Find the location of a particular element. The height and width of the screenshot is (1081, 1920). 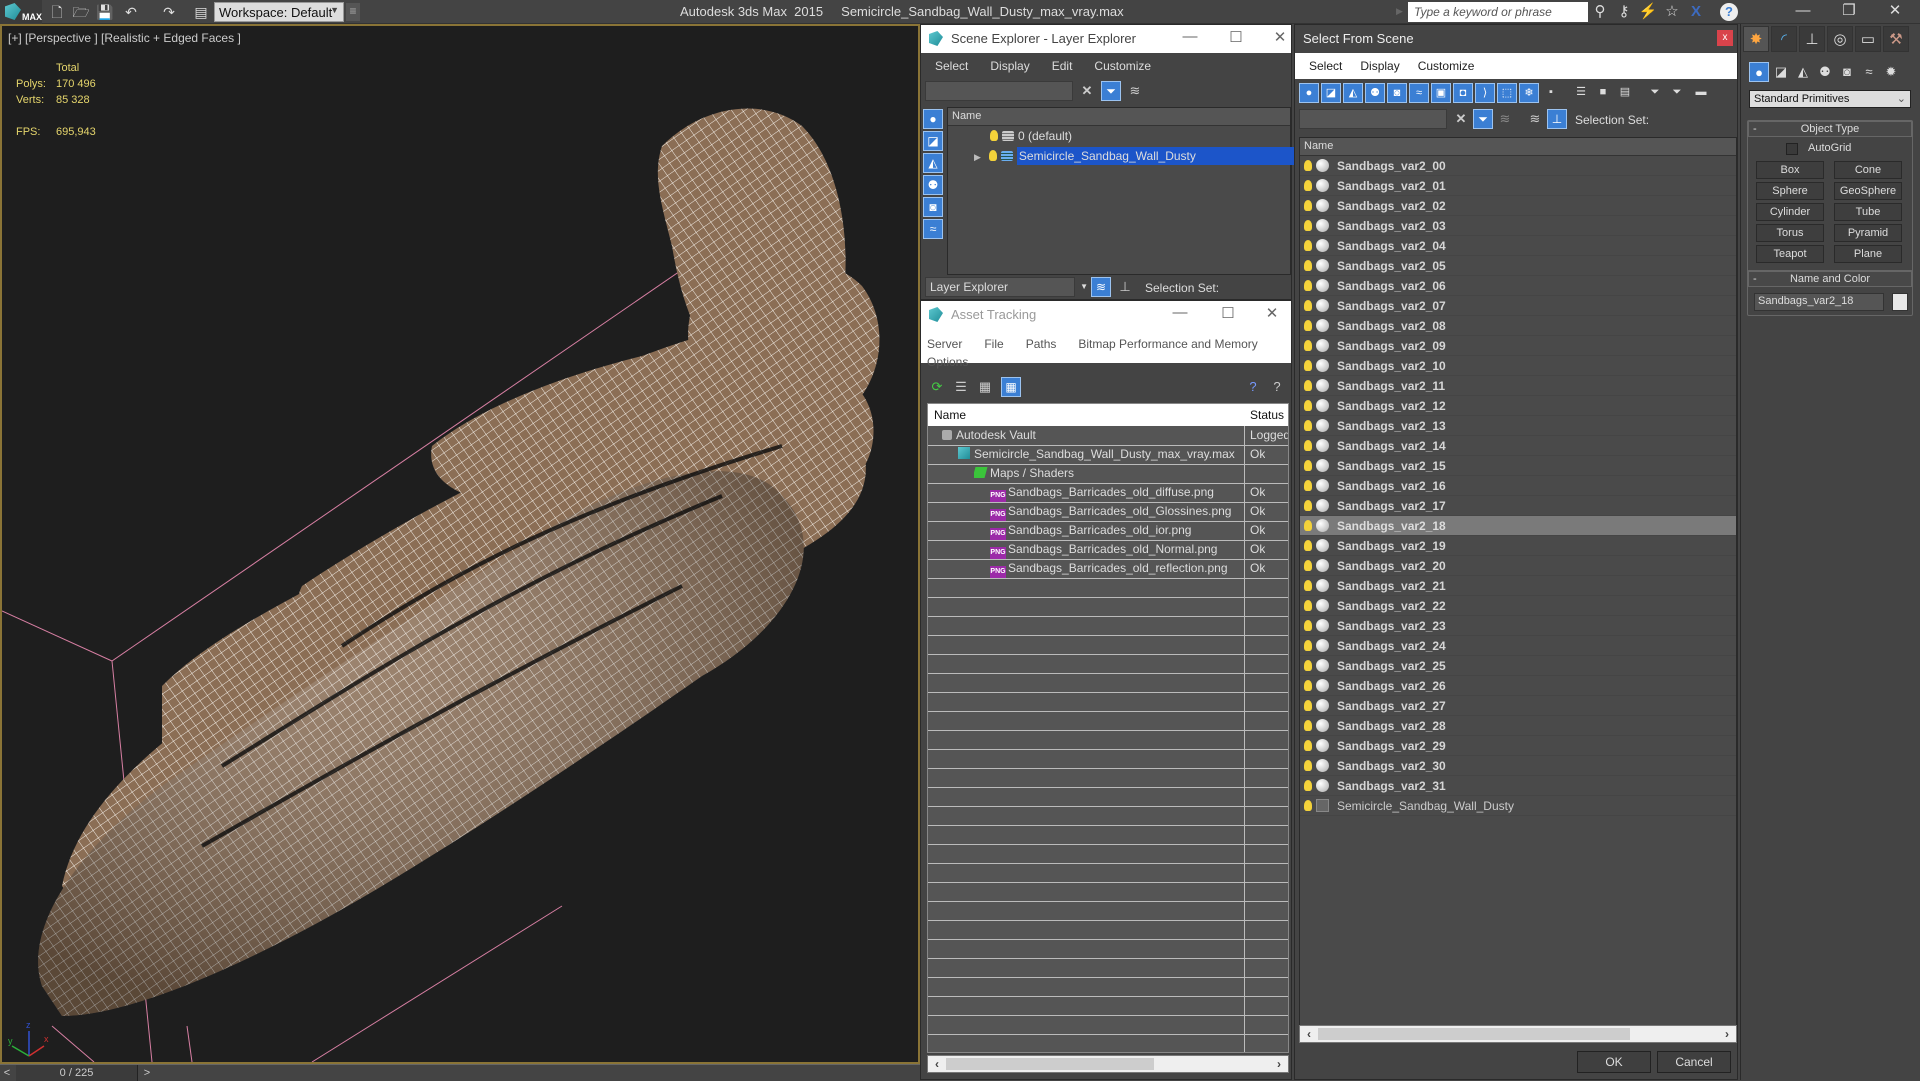

object-row: Sandbags_var2_21 is located at coordinates (1518, 586).